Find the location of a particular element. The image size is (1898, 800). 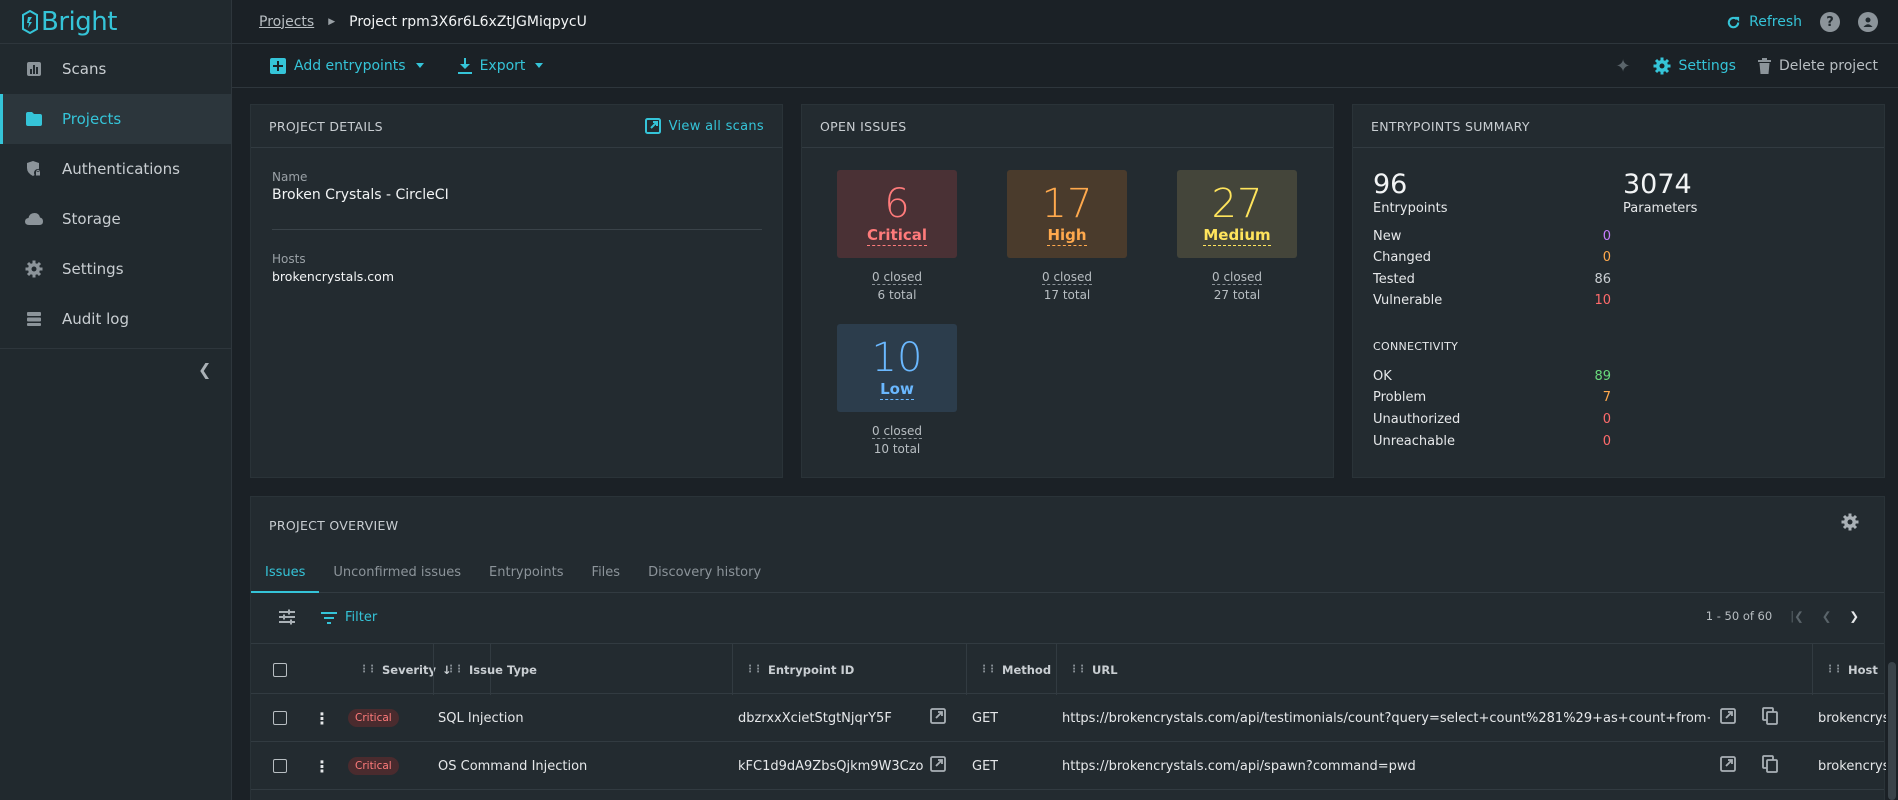

next-page-icon: ❯ is located at coordinates (1854, 616).